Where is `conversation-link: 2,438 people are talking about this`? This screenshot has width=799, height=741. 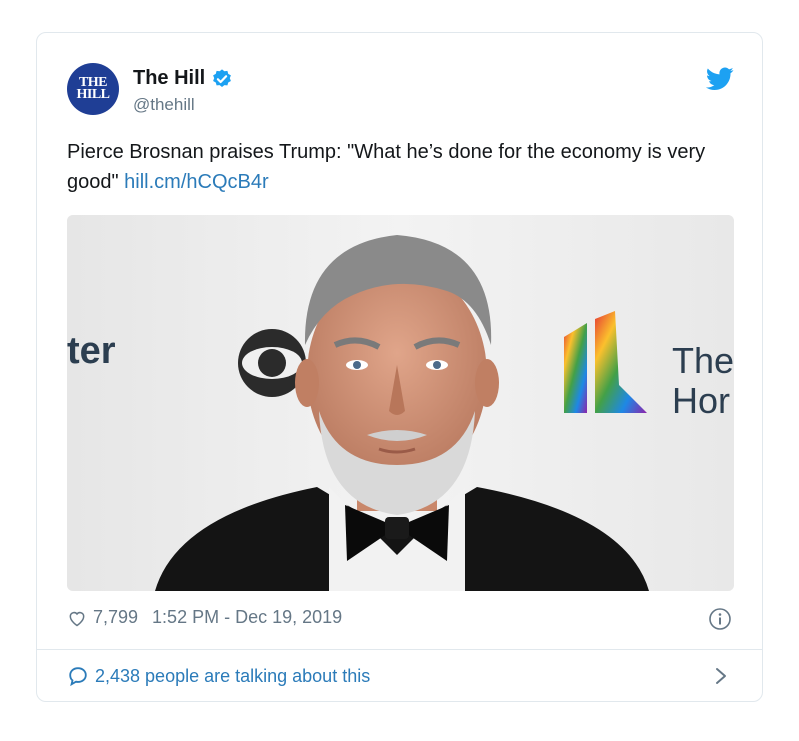
conversation-link: 2,438 people are talking about this is located at coordinates (218, 676).